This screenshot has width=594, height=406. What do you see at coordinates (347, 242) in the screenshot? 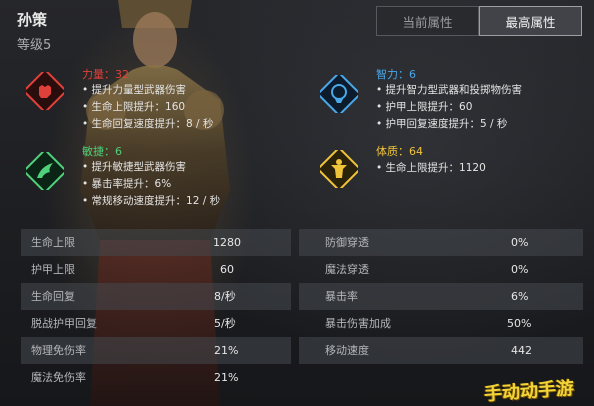
I see `stat-label: 防御穿透` at bounding box center [347, 242].